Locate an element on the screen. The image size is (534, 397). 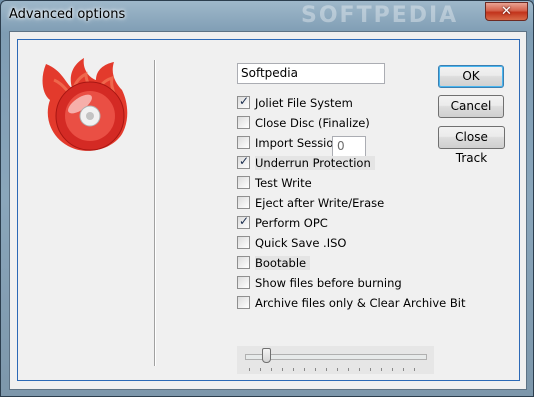
close-window-button: ✕ is located at coordinates (506, 11).